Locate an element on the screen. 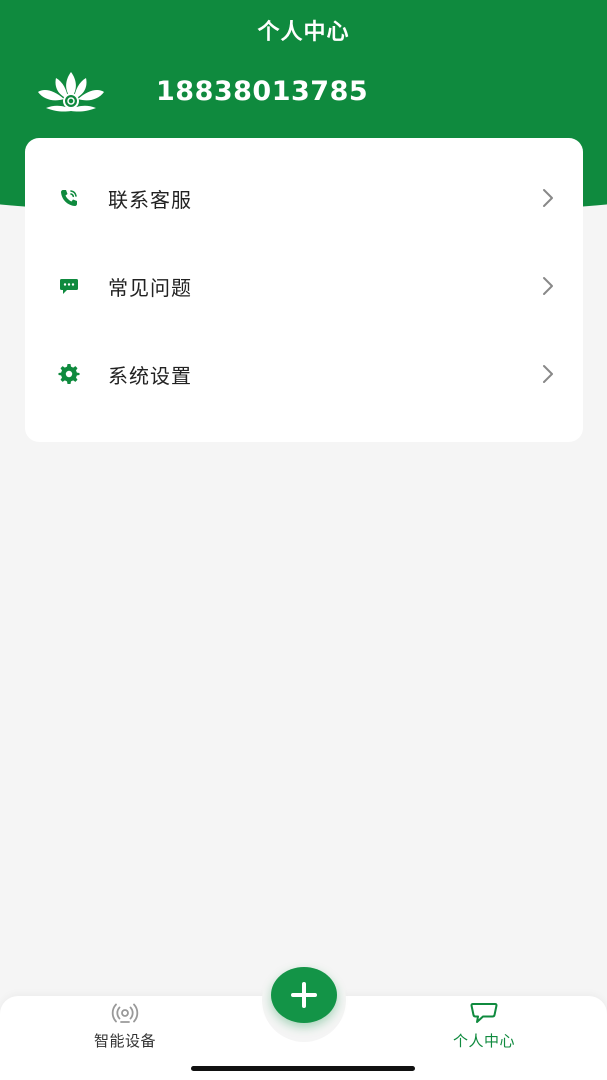  add-device-button is located at coordinates (304, 995).